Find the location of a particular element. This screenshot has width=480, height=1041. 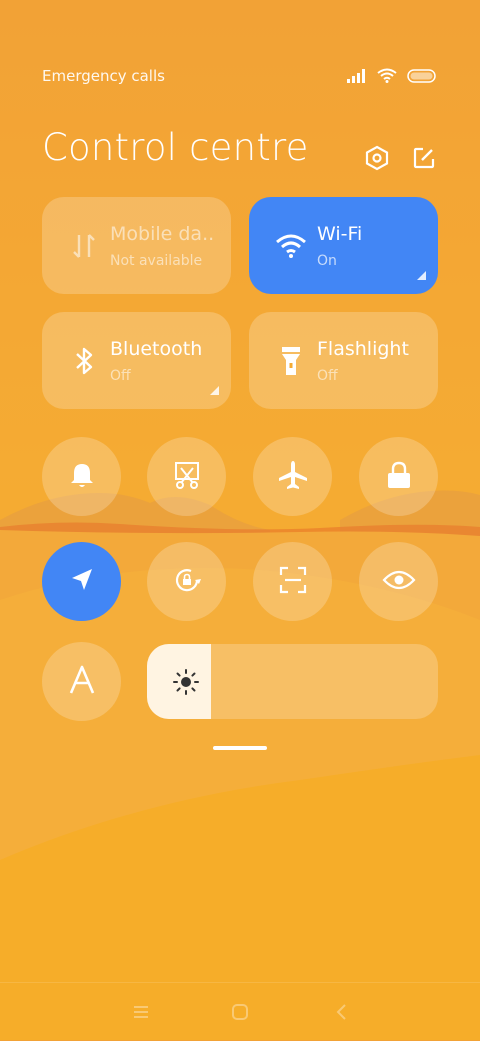

battery-icon is located at coordinates (422, 77).